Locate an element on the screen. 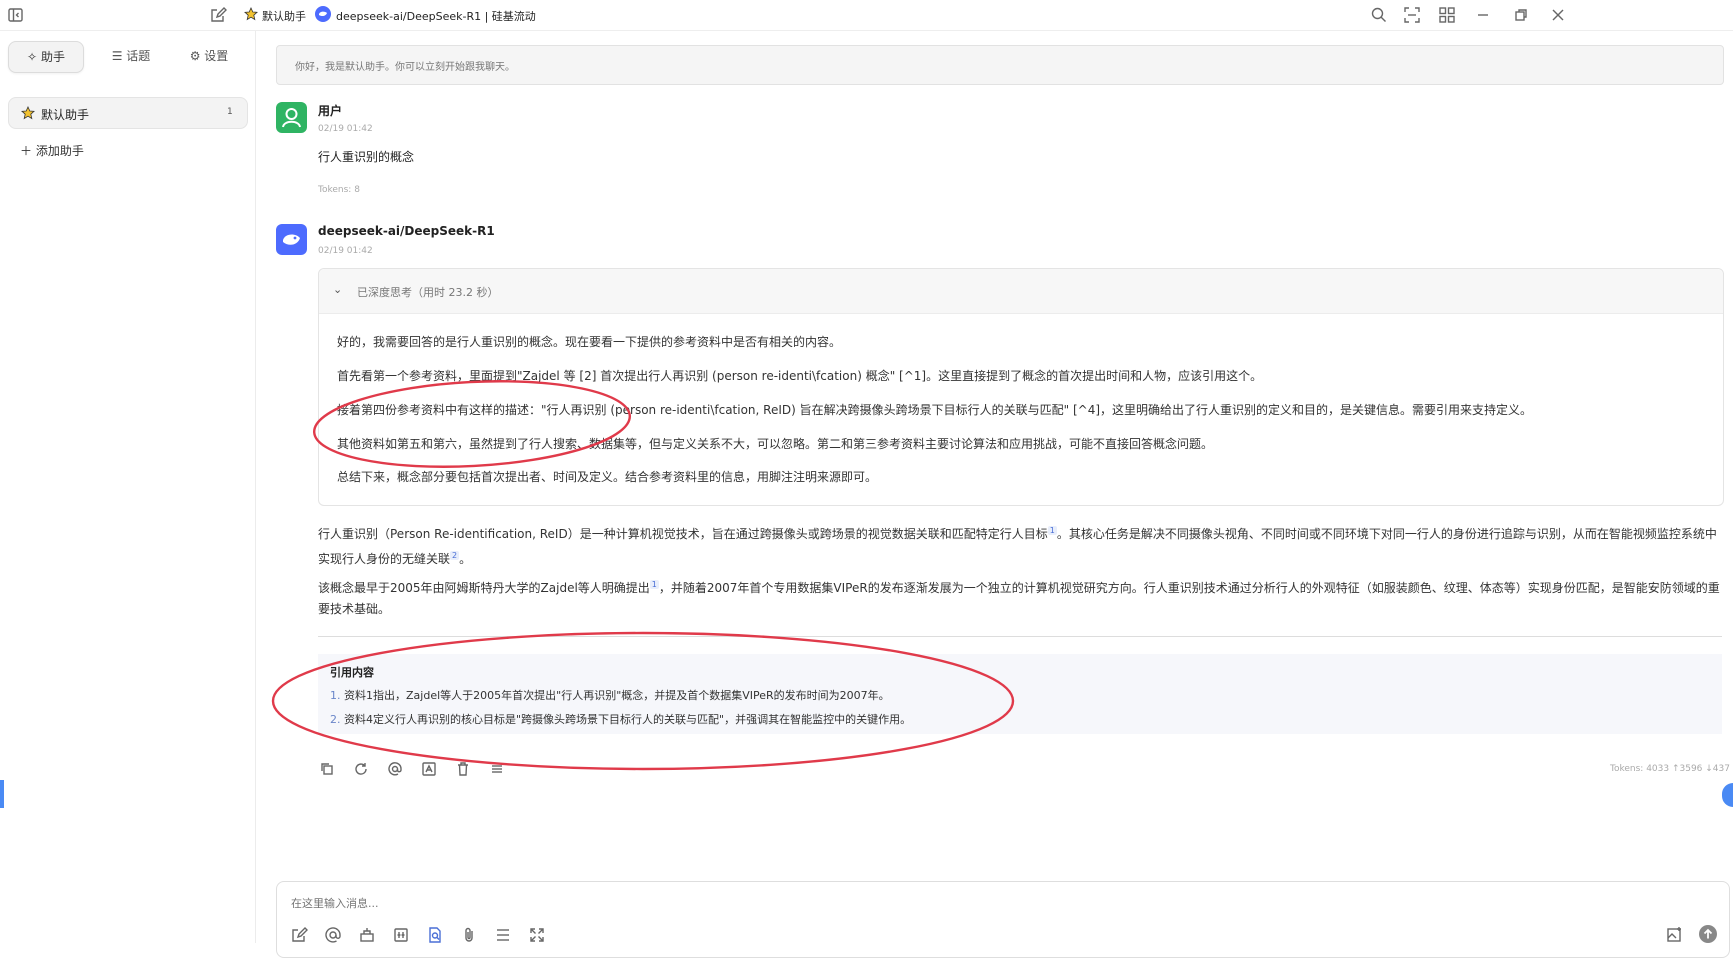  deepseek-logo-icon is located at coordinates (323, 14).